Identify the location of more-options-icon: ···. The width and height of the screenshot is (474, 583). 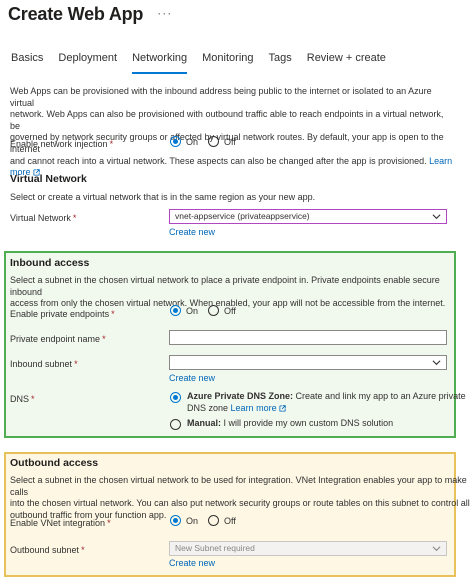
(164, 13).